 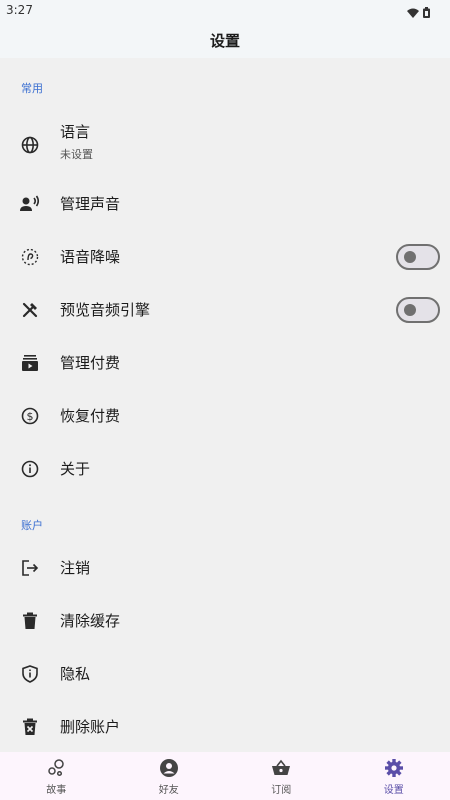 I want to click on noise-reduction-toggle, so click(x=418, y=256).